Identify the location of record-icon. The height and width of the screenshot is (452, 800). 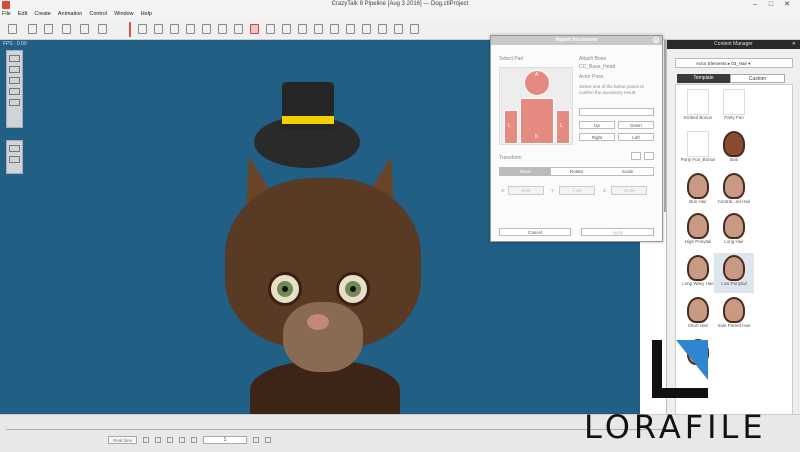
(146, 440).